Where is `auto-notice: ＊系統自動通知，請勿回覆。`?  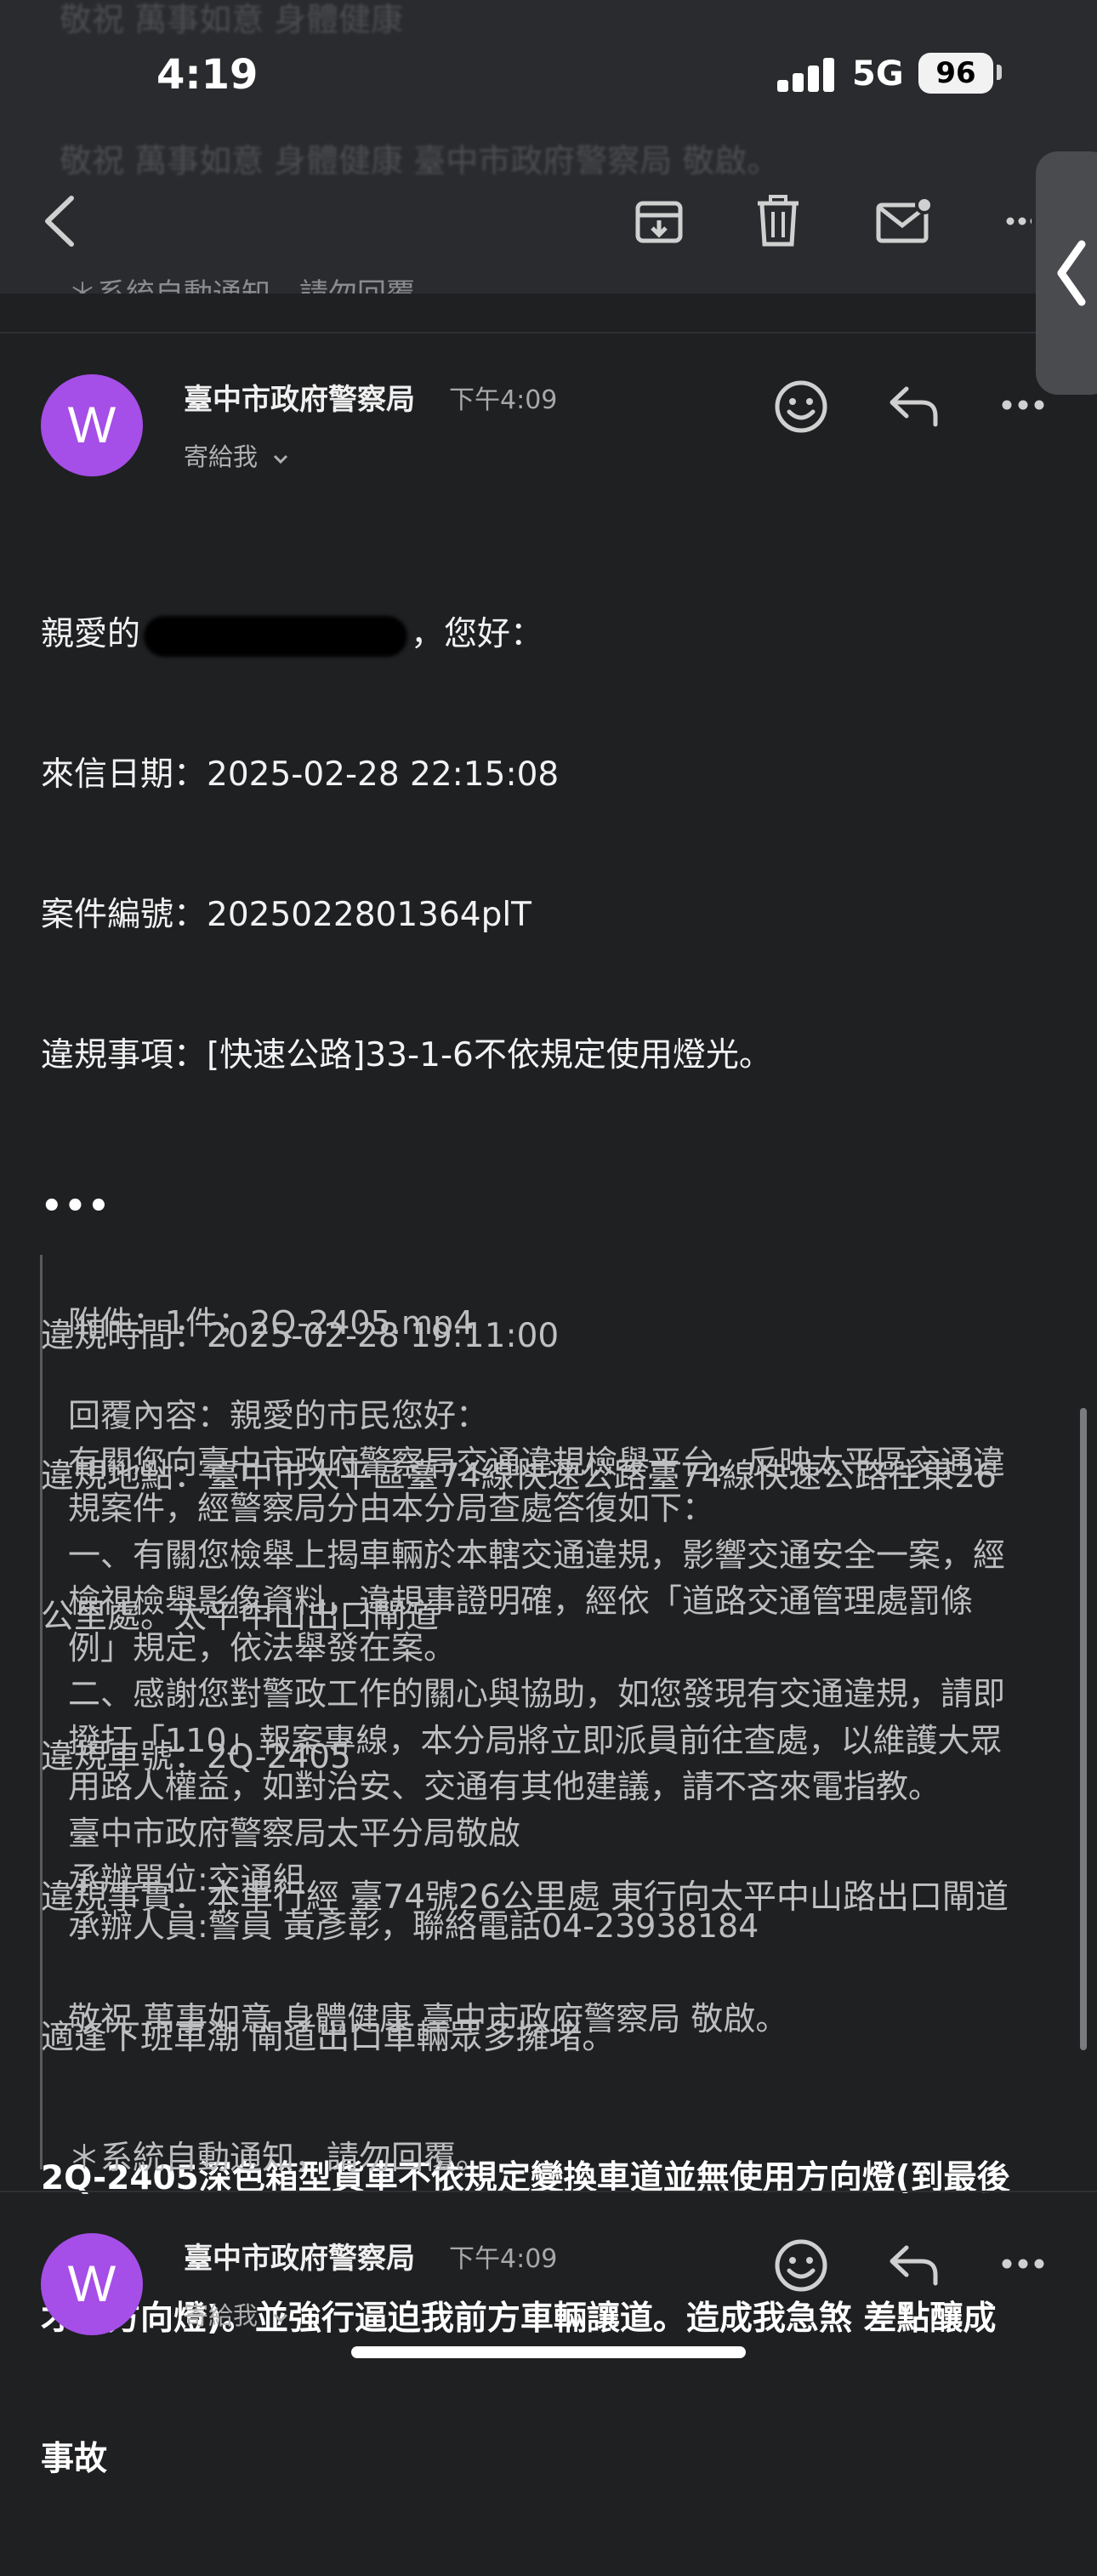 auto-notice: ＊系統自動通知，請勿回覆。 is located at coordinates (278, 2158).